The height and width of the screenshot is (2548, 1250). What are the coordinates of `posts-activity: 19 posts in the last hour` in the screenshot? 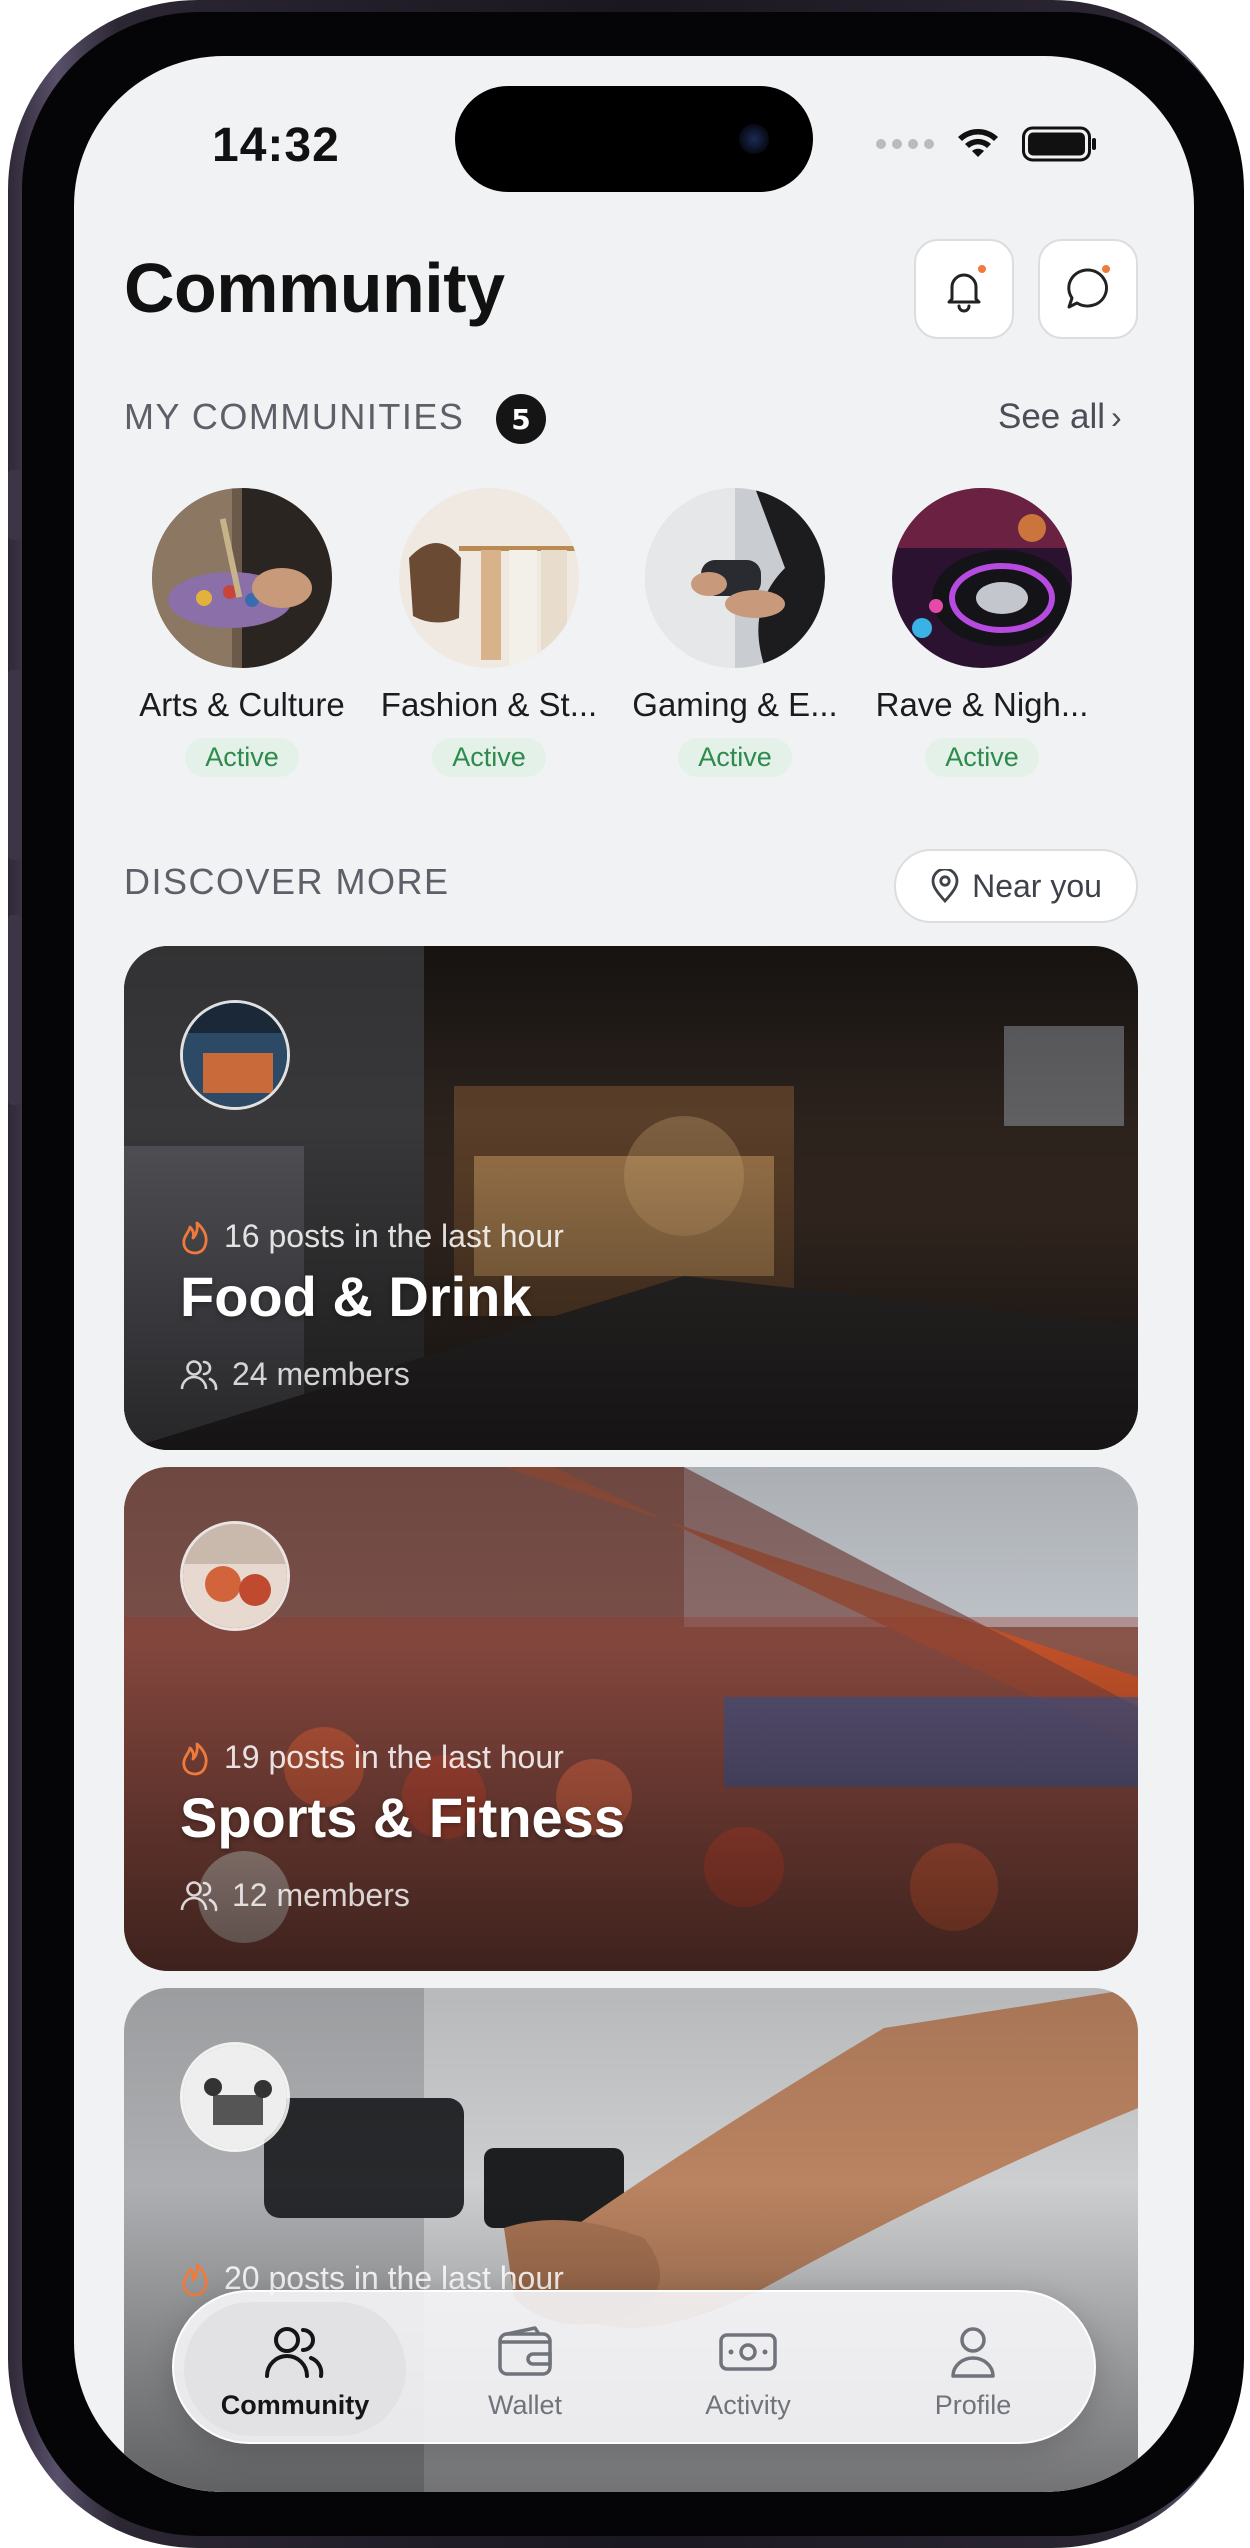 It's located at (372, 1757).